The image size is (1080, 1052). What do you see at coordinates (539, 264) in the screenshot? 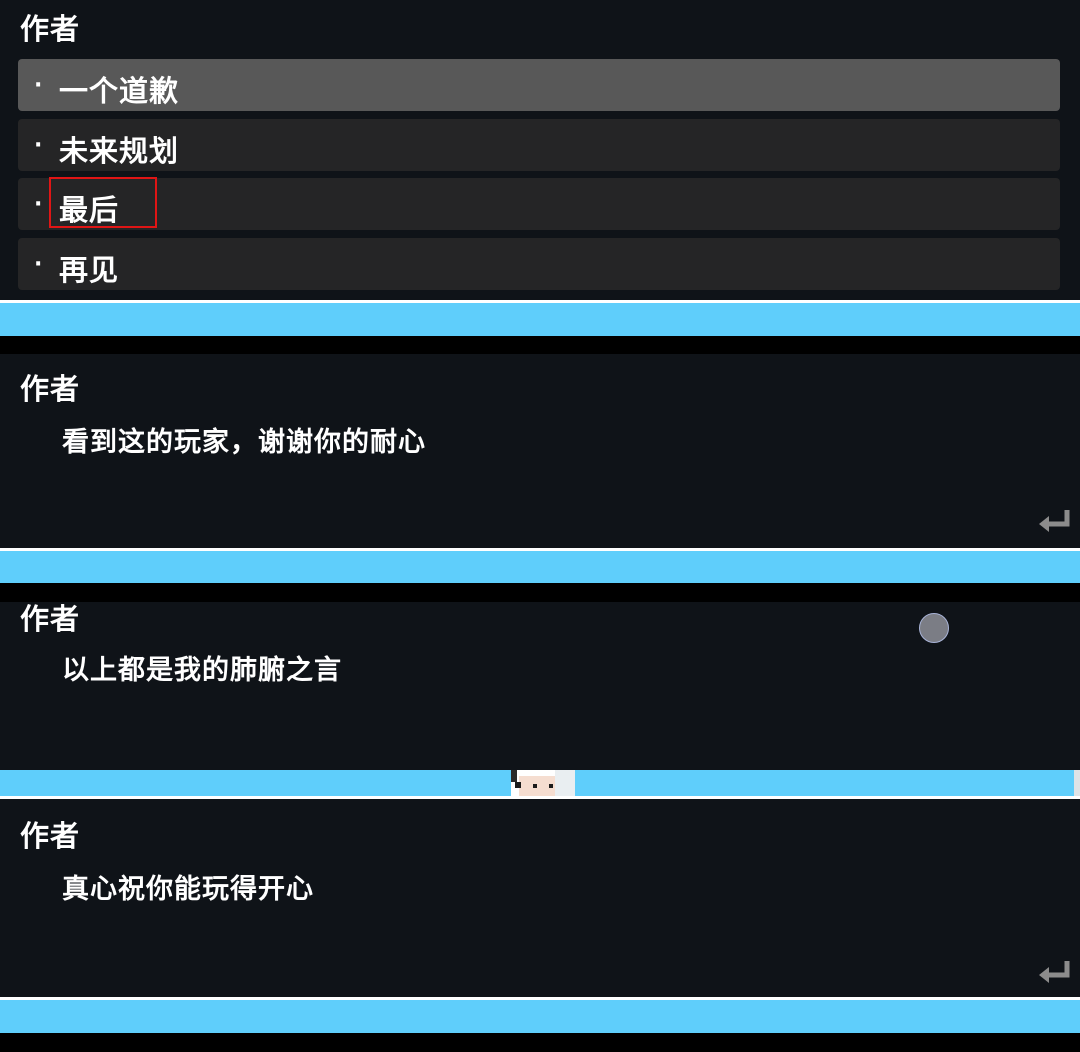
I see `choice-option-goodbye: · 再见` at bounding box center [539, 264].